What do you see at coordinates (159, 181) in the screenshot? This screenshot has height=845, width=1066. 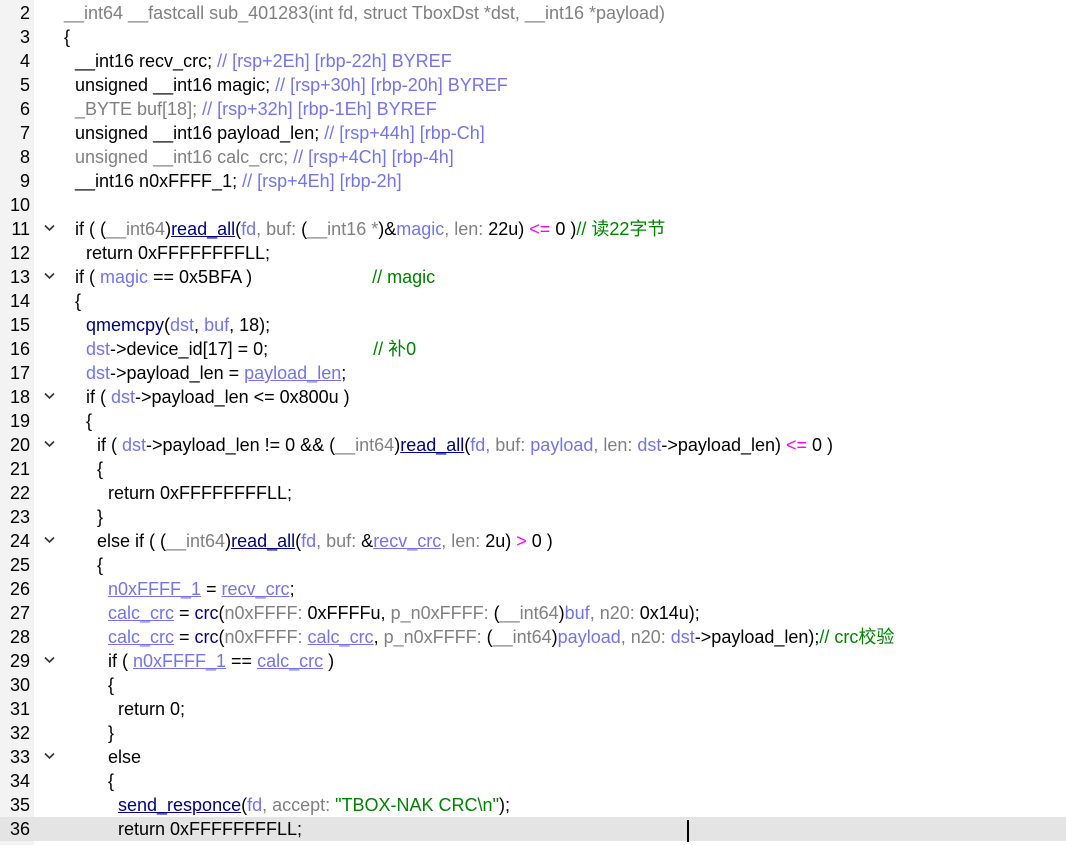 I see `code-token: __int16 n0xFFFF_1;` at bounding box center [159, 181].